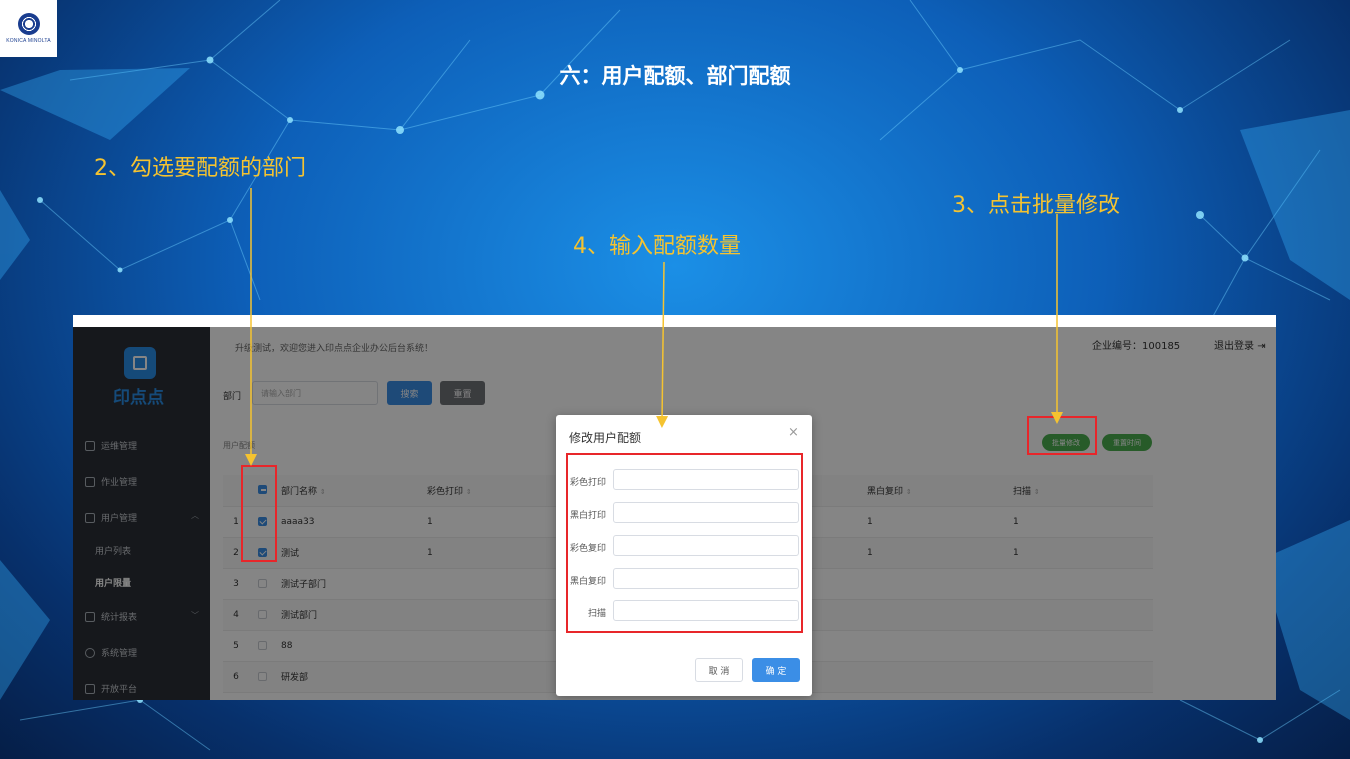  I want to click on annotation-step3: 3、点击批量修改, so click(1036, 205).